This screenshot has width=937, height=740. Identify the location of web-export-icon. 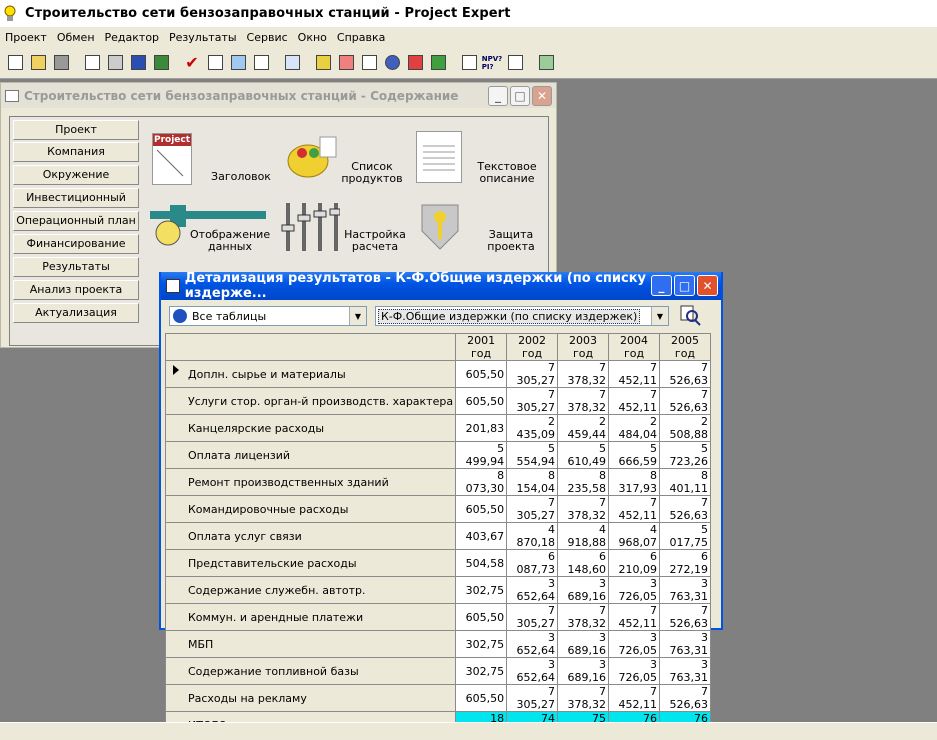
(161, 63).